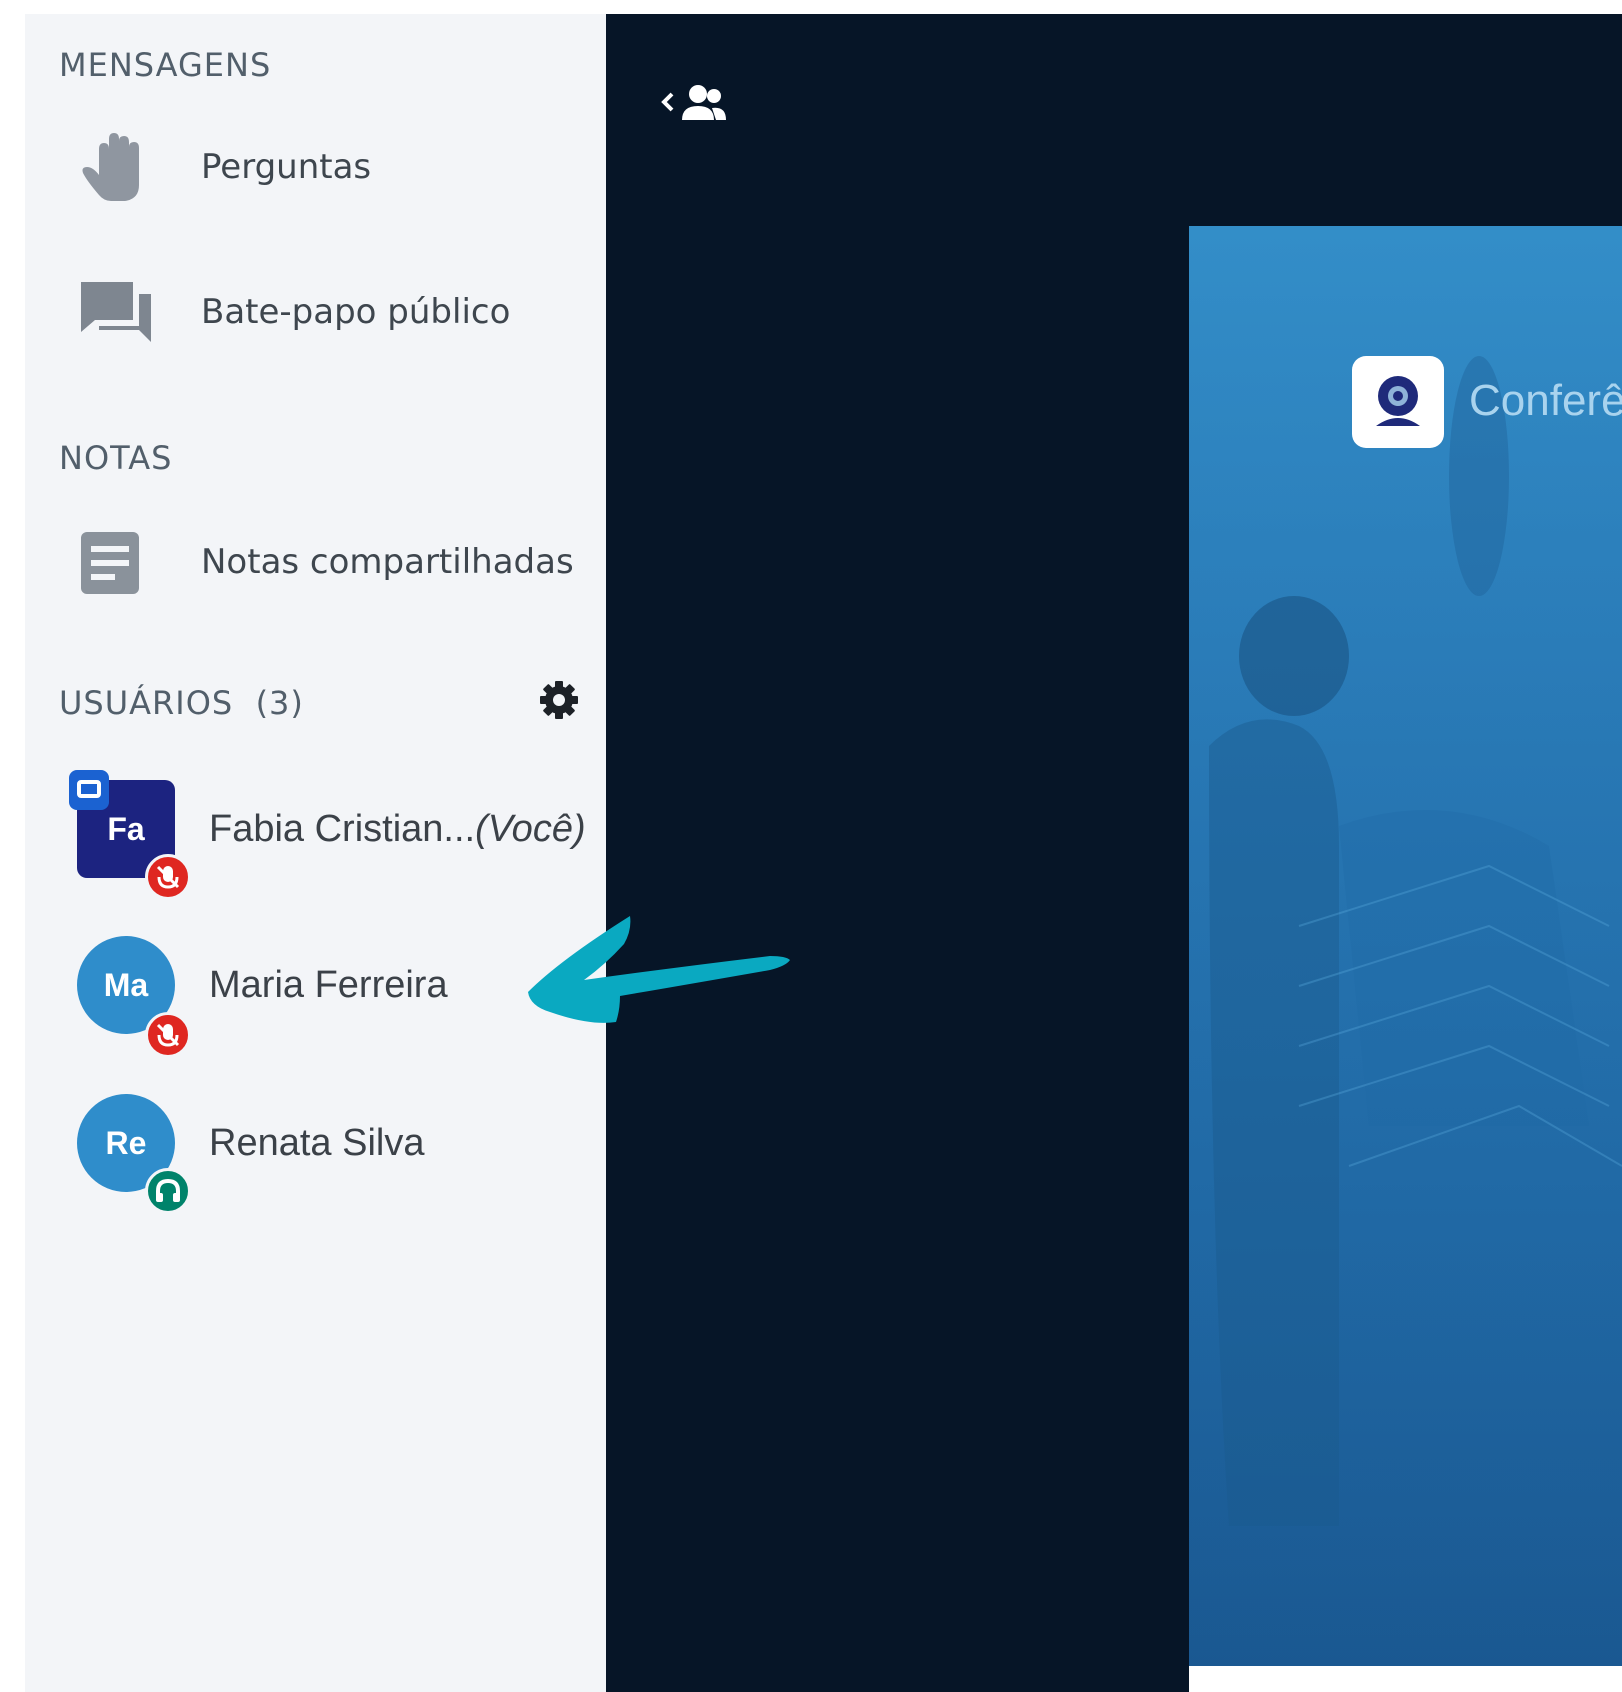 The width and height of the screenshot is (1622, 1692). What do you see at coordinates (530, 829) in the screenshot?
I see `you-label: (Você)` at bounding box center [530, 829].